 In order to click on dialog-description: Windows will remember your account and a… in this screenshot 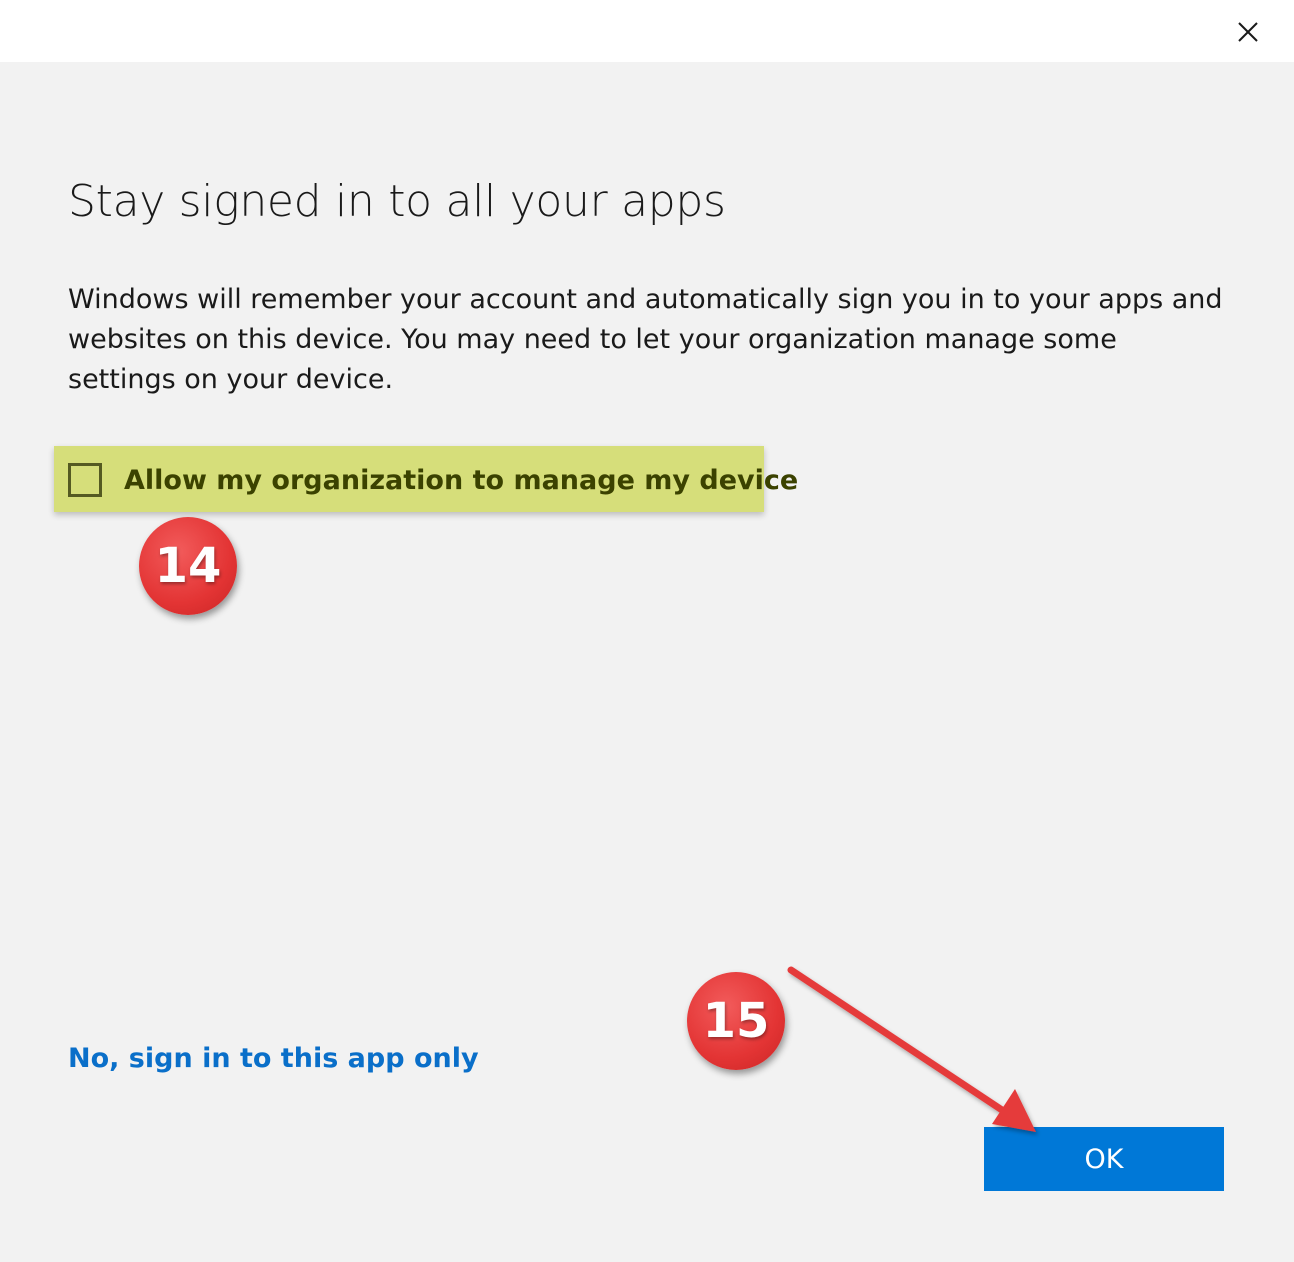, I will do `click(645, 339)`.